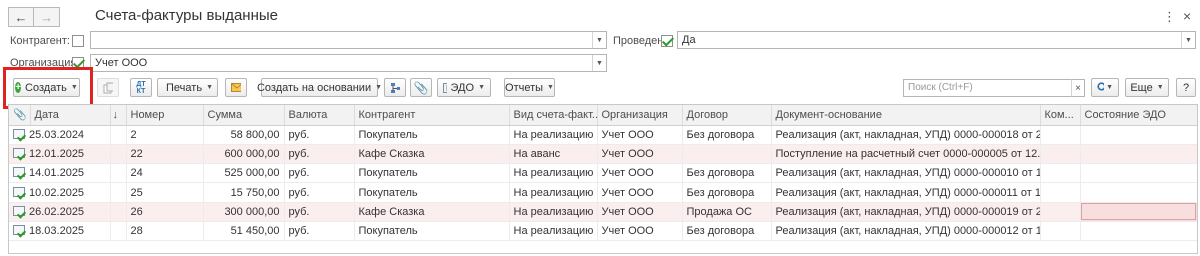 This screenshot has width=1200, height=256. Describe the element at coordinates (936, 40) in the screenshot. I see `posted-field: Да ▼` at that location.